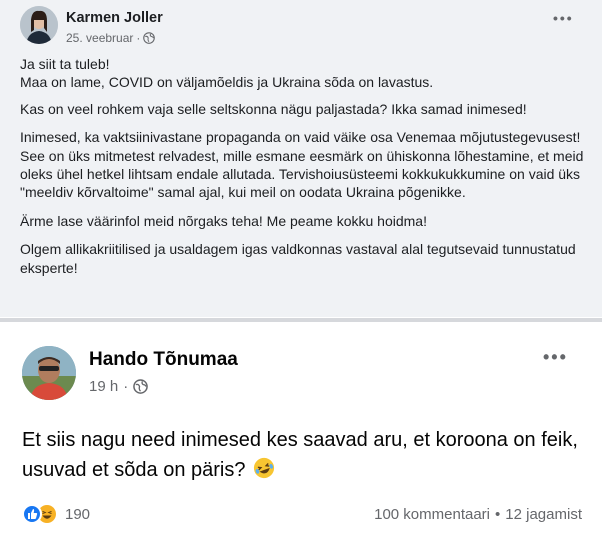 The height and width of the screenshot is (542, 602). What do you see at coordinates (264, 468) in the screenshot?
I see `rolling-laughing-emoji-icon` at bounding box center [264, 468].